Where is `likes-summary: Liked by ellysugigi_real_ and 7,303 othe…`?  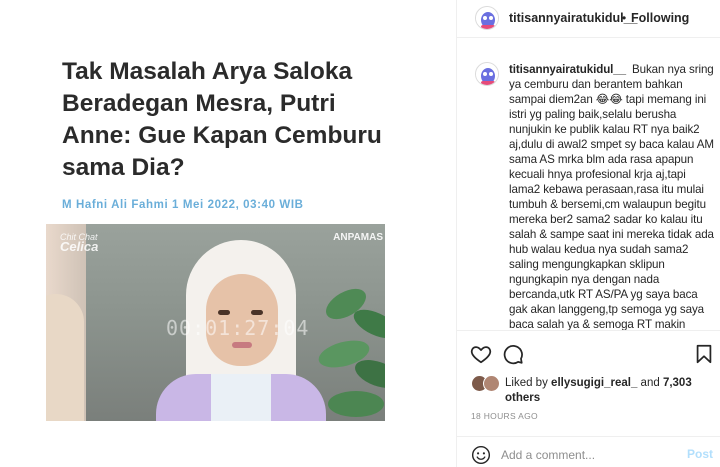 likes-summary: Liked by ellysugigi_real_ and 7,303 othe… is located at coordinates (588, 389).